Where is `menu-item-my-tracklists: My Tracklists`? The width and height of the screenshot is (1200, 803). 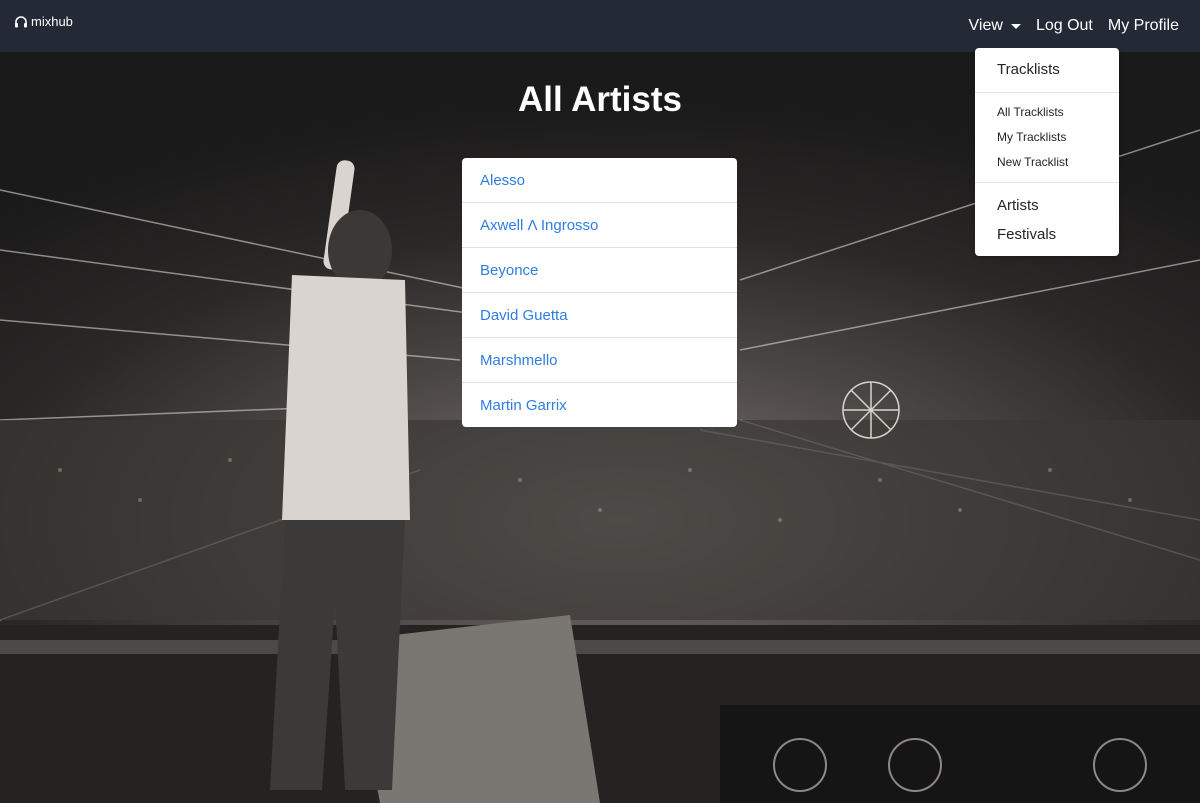
menu-item-my-tracklists: My Tracklists is located at coordinates (1031, 137).